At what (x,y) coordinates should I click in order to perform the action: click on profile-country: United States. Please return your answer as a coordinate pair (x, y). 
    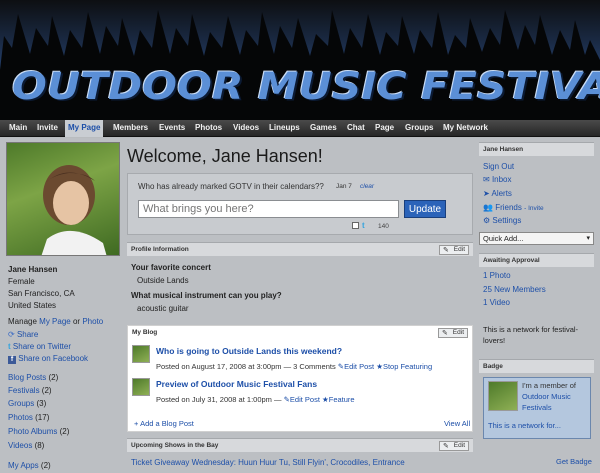
    Looking at the image, I should click on (32, 305).